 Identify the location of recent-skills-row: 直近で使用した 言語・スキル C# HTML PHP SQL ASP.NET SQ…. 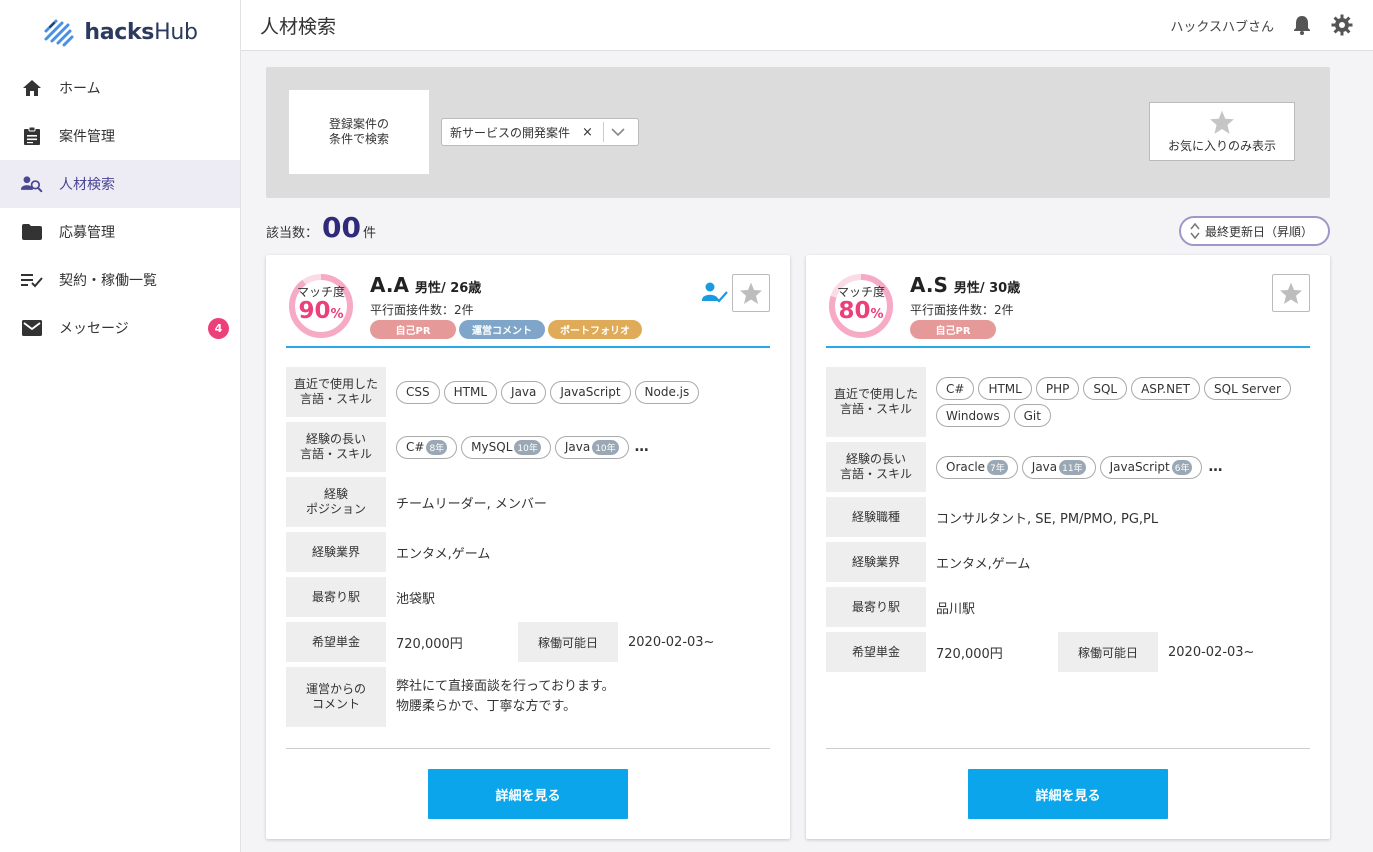
(1068, 402).